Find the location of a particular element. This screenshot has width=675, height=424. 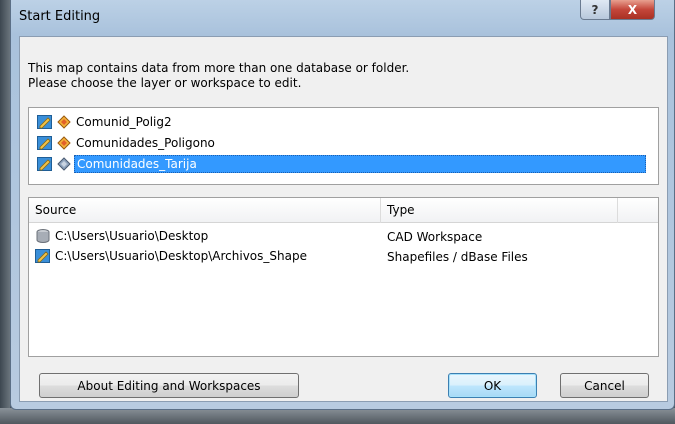

dialog-title: Start Editing is located at coordinates (60, 16).